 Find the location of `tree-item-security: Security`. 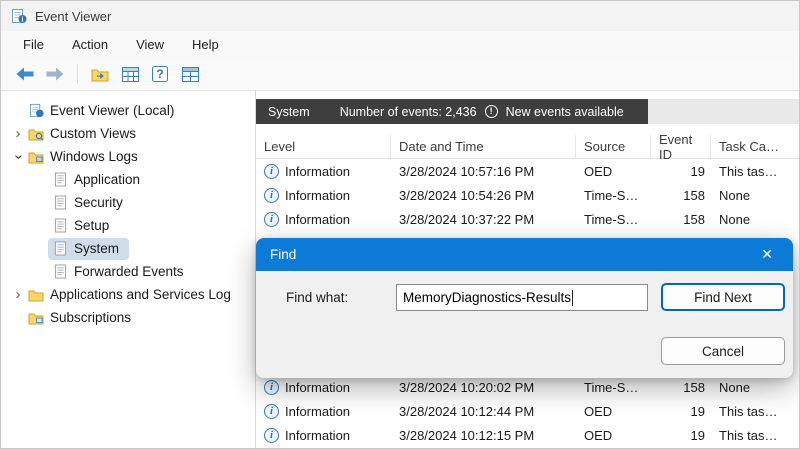

tree-item-security: Security is located at coordinates (128, 202).